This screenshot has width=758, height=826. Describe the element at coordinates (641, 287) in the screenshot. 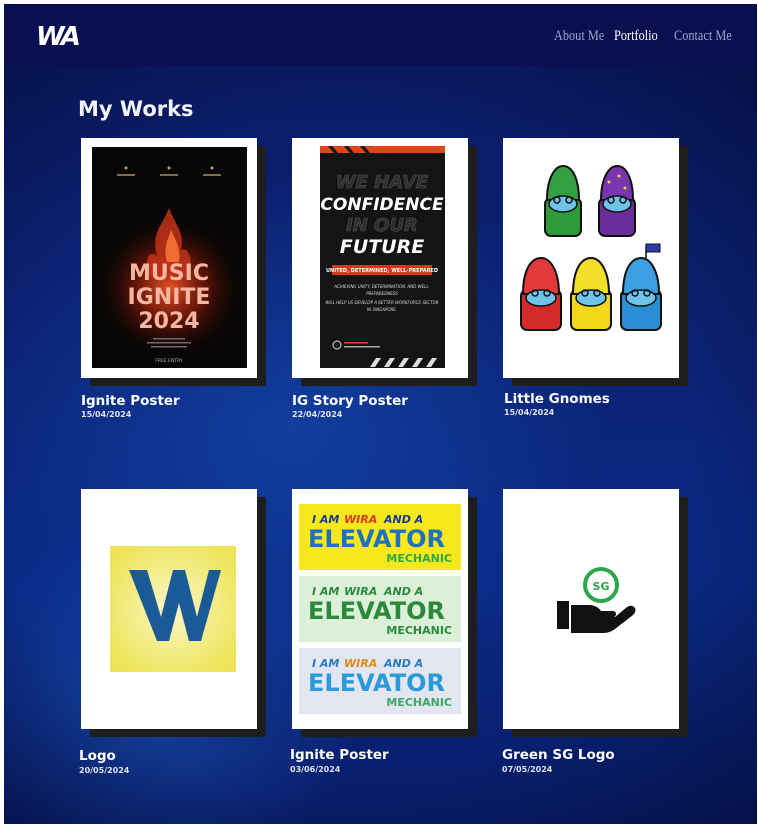

I see `gnome-blue` at that location.